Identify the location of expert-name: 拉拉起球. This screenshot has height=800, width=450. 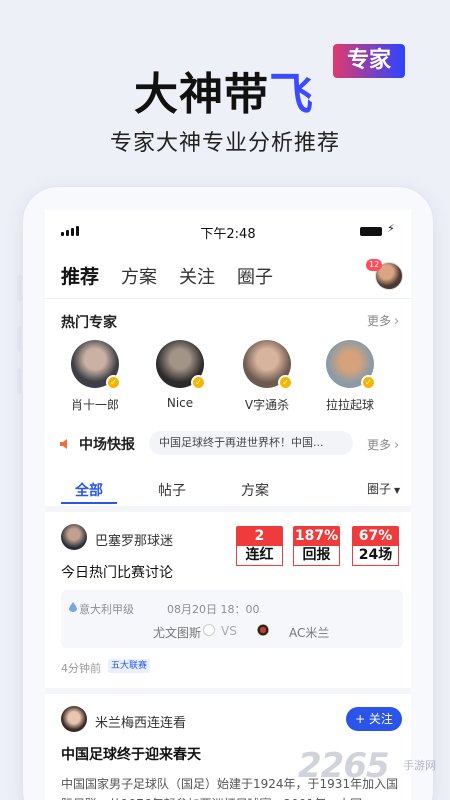
(349, 405).